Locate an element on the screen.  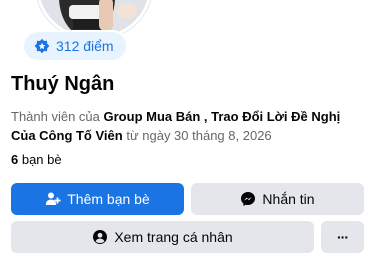
view-profile-button: Xem trang cá nhân is located at coordinates (162, 237).